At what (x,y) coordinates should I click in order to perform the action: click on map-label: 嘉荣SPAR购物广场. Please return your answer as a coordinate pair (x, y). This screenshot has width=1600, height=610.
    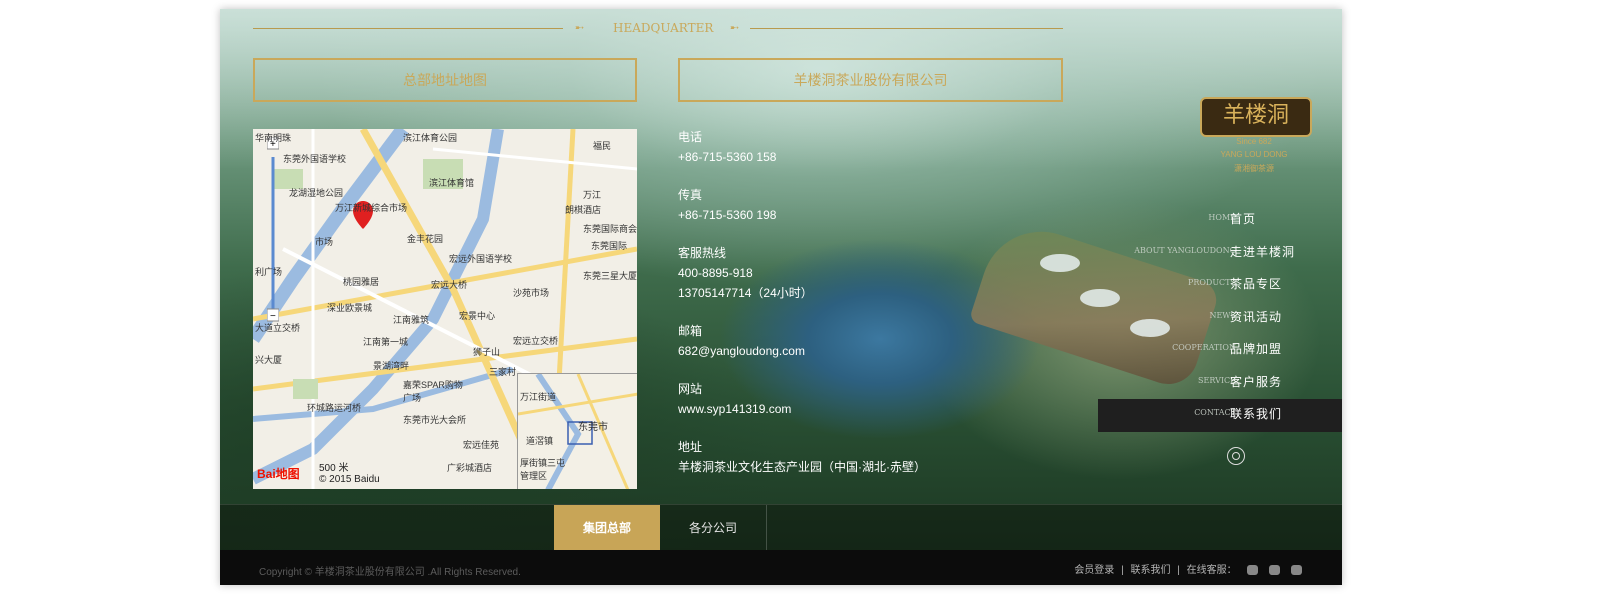
    Looking at the image, I should click on (433, 391).